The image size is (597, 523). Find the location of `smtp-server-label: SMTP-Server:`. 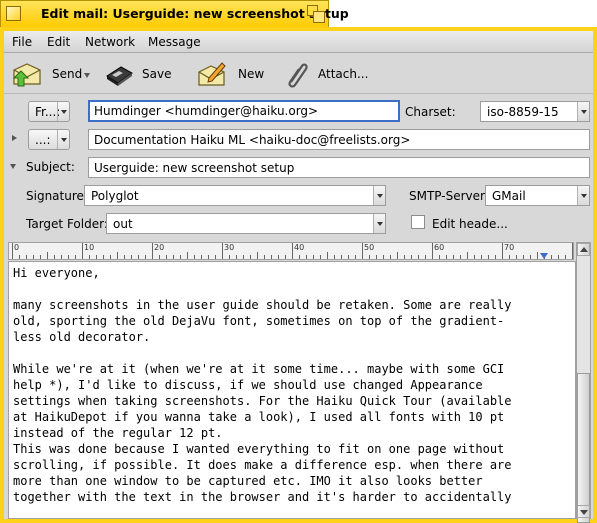

smtp-server-label: SMTP-Server: is located at coordinates (449, 196).